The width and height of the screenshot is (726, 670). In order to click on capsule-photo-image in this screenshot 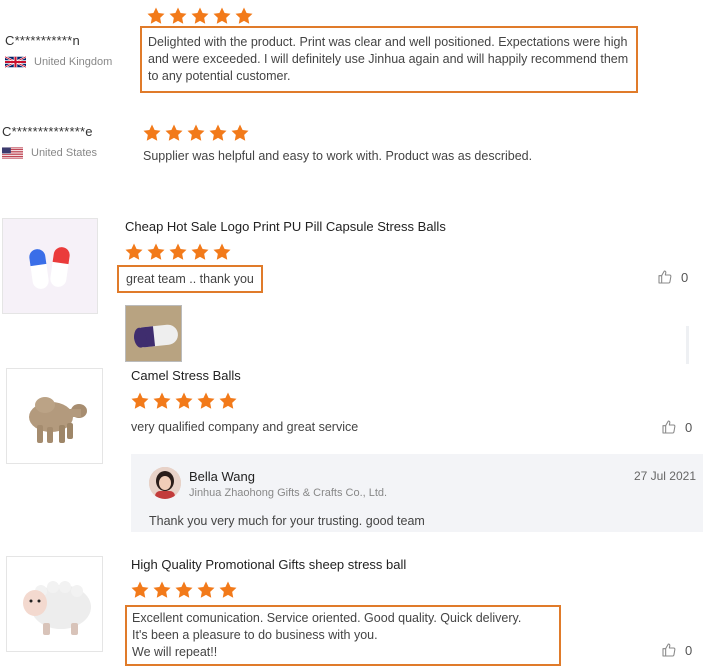, I will do `click(153, 333)`.